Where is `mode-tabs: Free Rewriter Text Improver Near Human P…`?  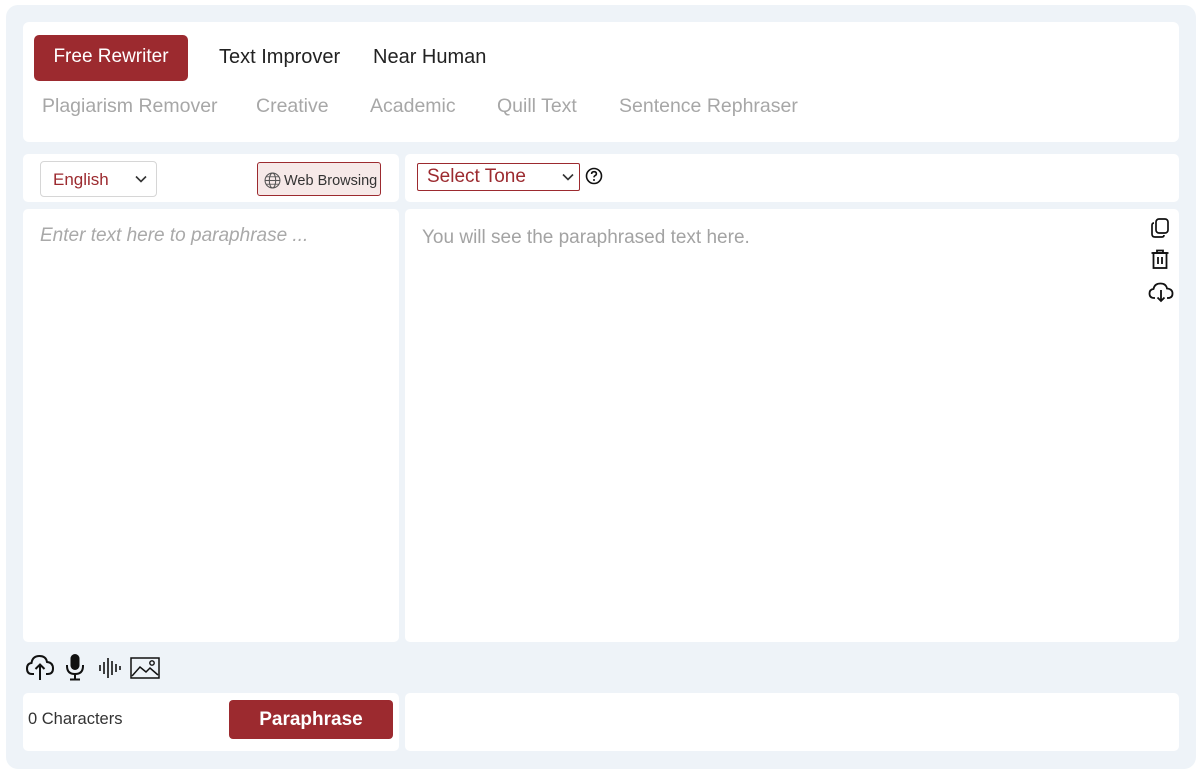 mode-tabs: Free Rewriter Text Improver Near Human P… is located at coordinates (601, 82).